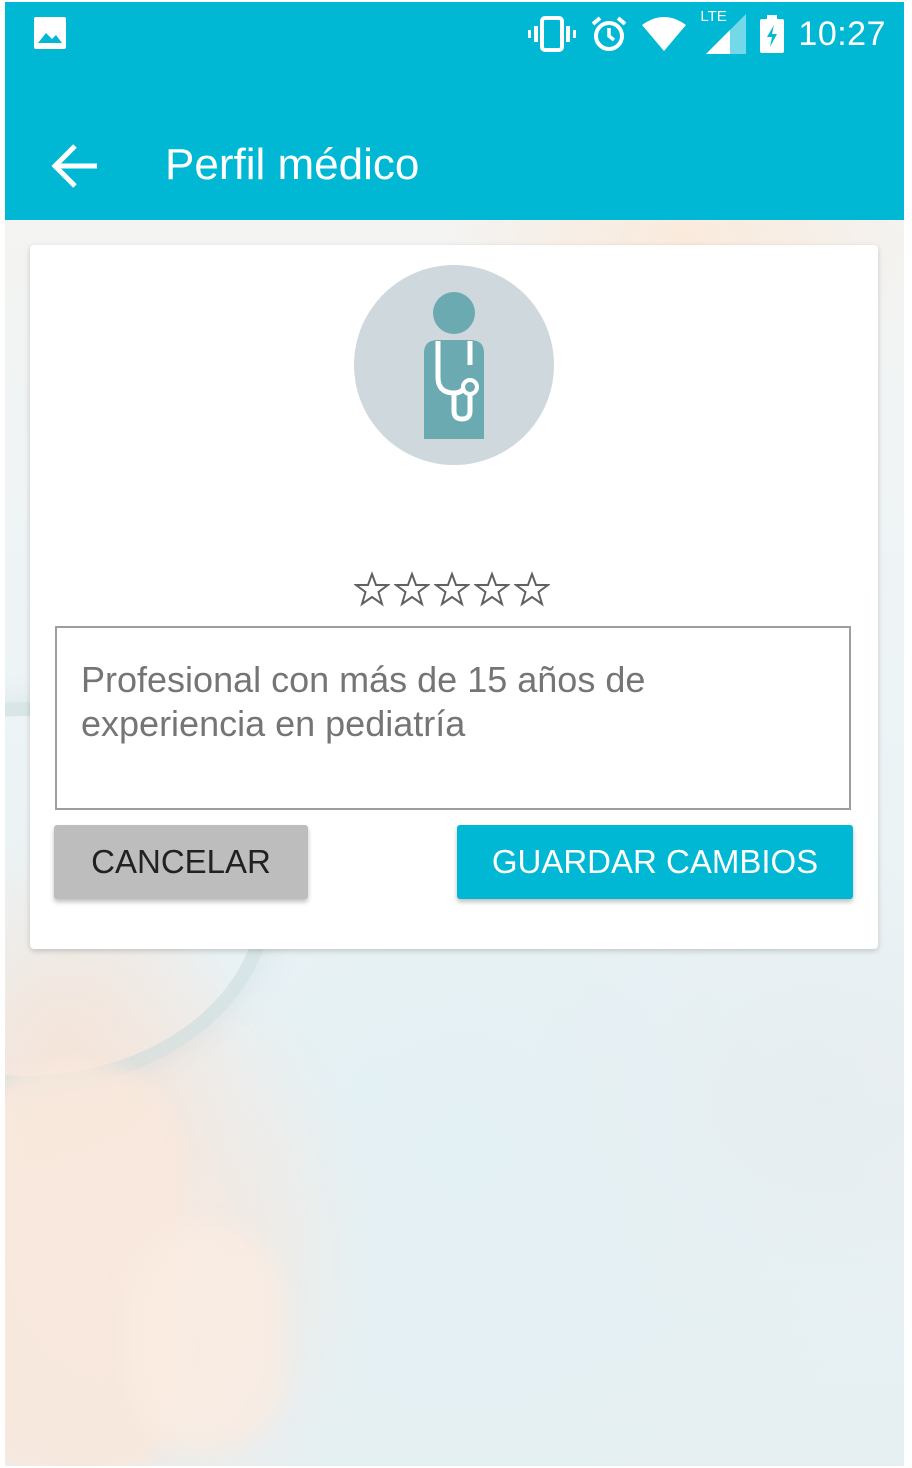 Image resolution: width=912 pixels, height=1468 pixels. I want to click on arrow-back-icon, so click(74, 166).